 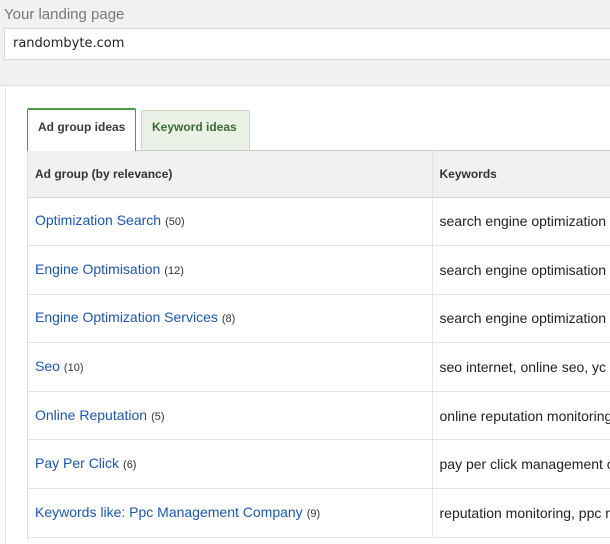 I want to click on ad-group-cell: Engine Optimisation (12), so click(x=230, y=270).